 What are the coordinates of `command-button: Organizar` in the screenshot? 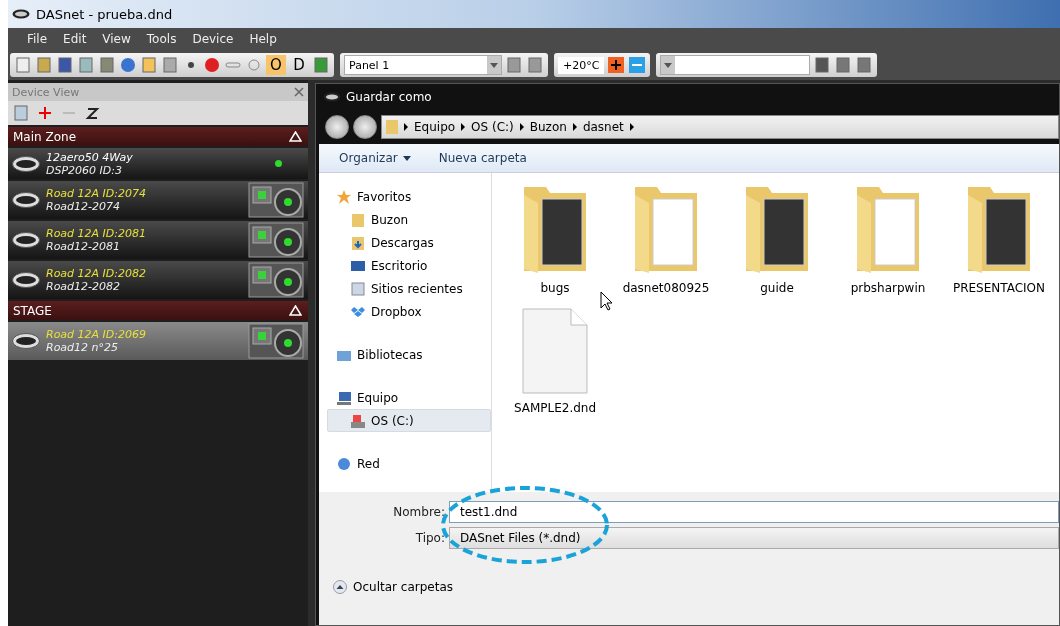 It's located at (375, 158).